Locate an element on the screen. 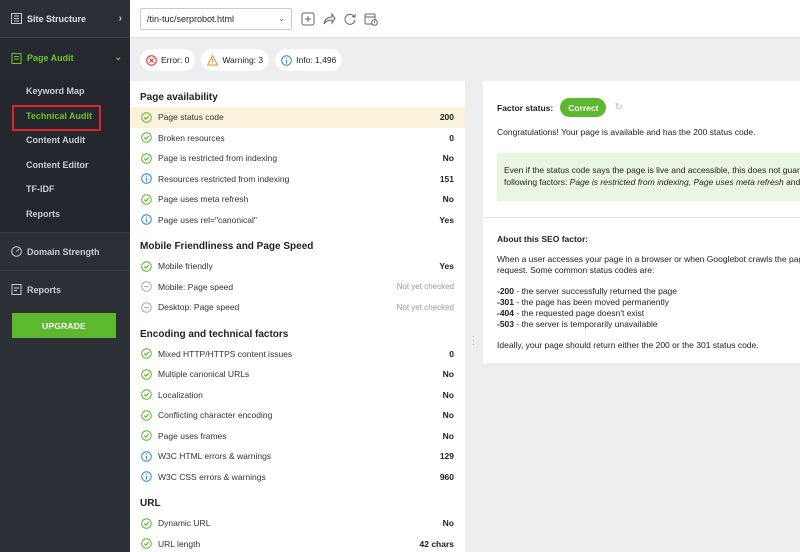 Image resolution: width=800 pixels, height=552 pixels. status-code-item: -404 - the requested page doesn't exist is located at coordinates (571, 313).